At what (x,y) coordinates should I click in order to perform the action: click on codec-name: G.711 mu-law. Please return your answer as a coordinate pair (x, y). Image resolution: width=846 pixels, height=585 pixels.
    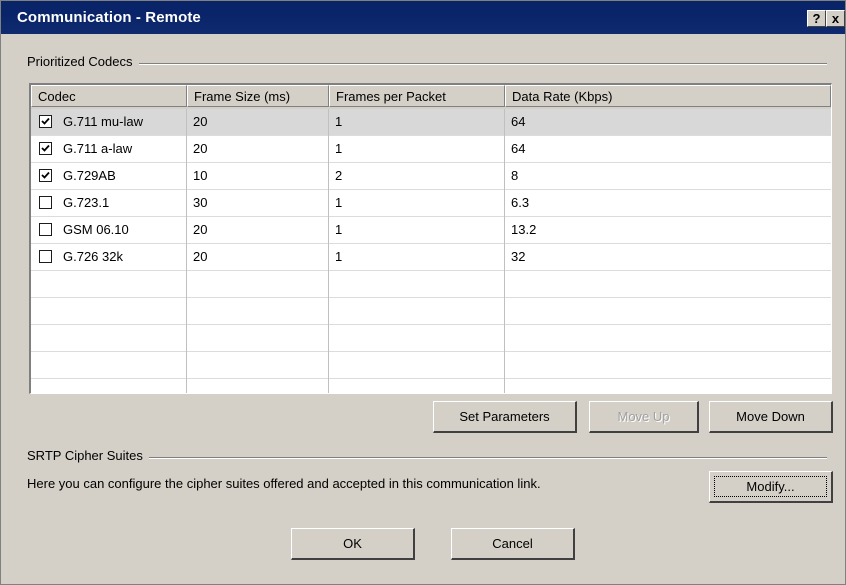
    Looking at the image, I should click on (103, 121).